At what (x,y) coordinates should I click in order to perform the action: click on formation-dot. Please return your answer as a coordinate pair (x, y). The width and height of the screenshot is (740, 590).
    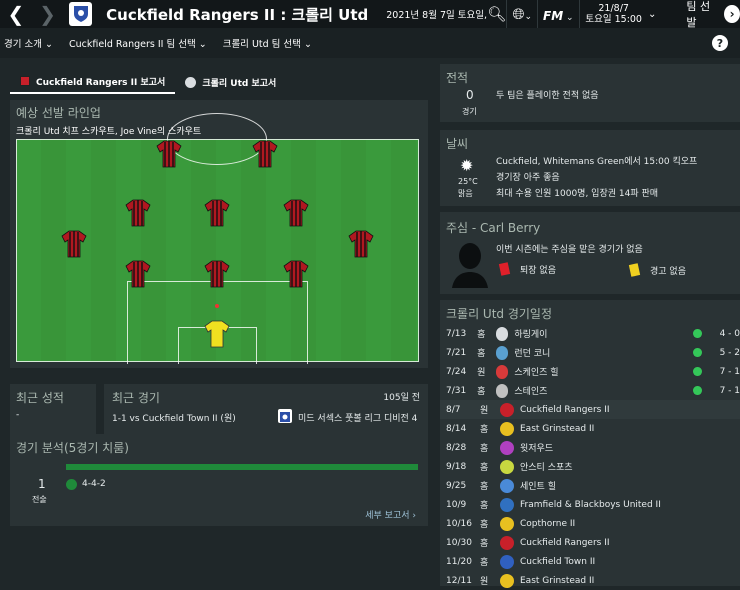
    Looking at the image, I should click on (71, 484).